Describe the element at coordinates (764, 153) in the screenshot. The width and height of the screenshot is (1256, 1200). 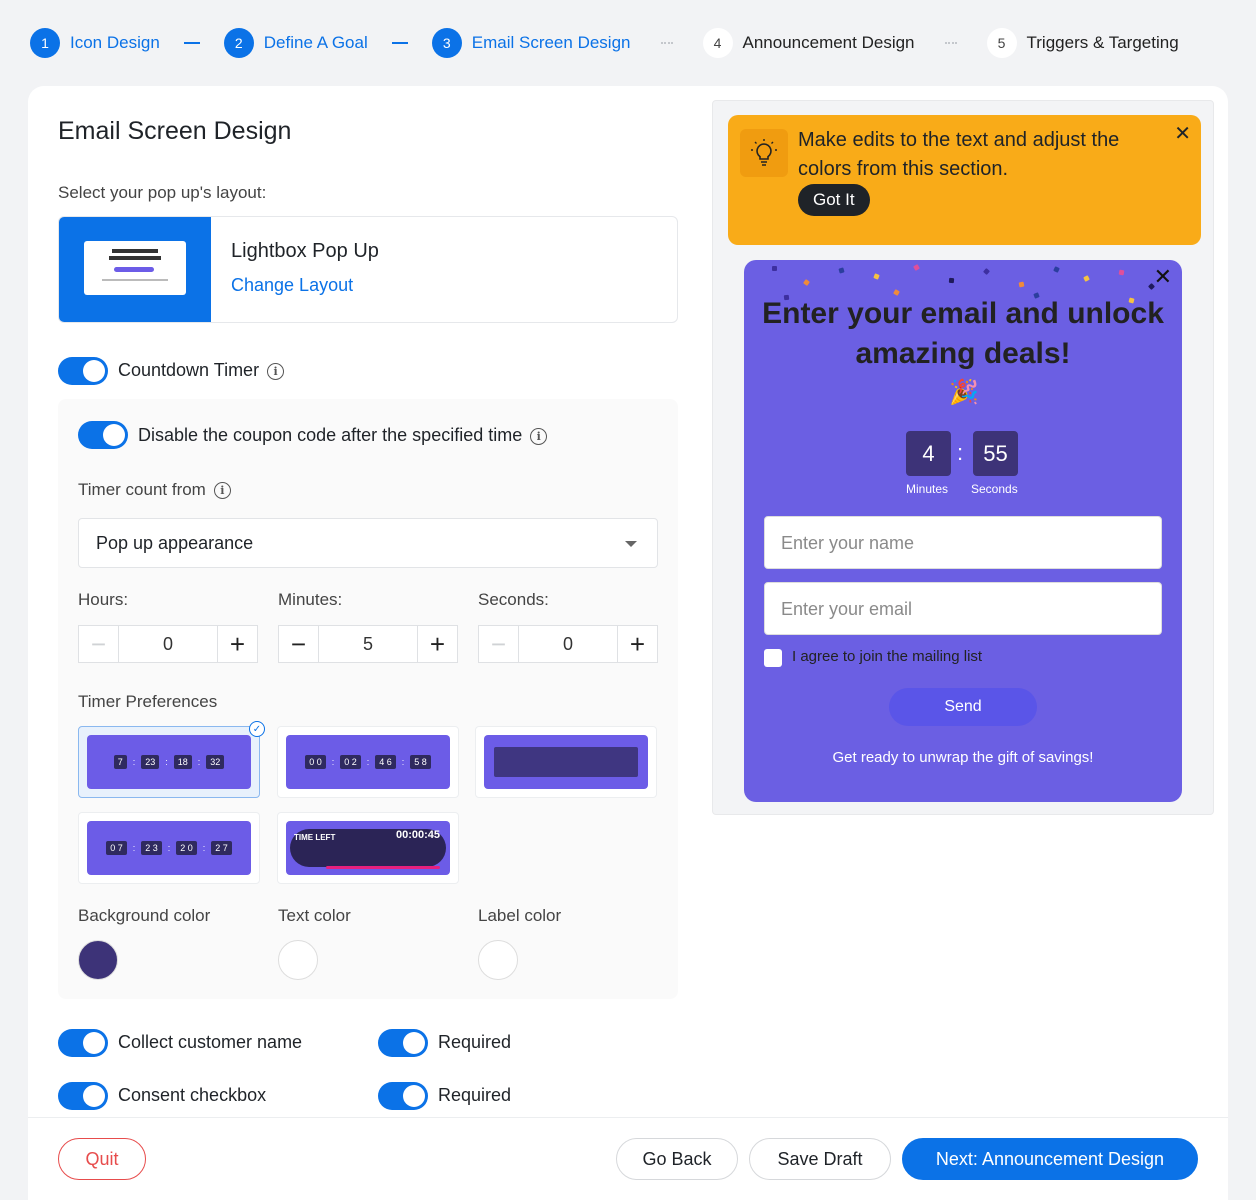
I see `lightbulb-icon` at that location.